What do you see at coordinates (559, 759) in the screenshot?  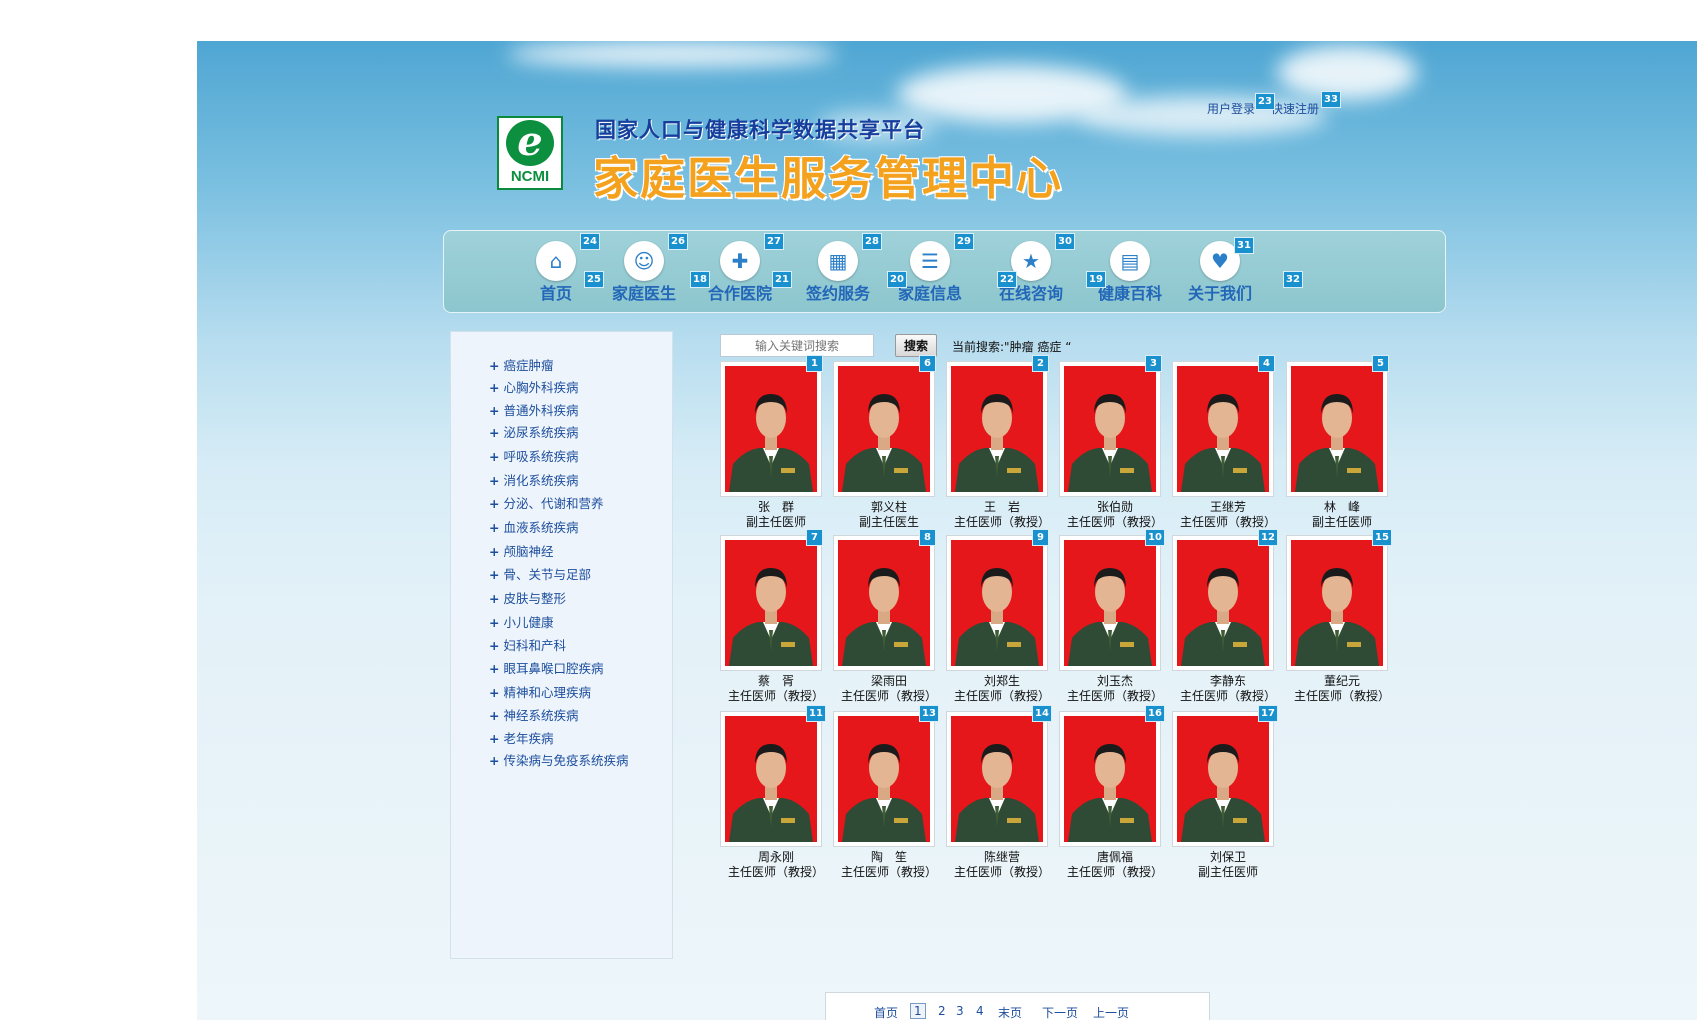 I see `category-link: + 传染病与免疫系统疾病` at bounding box center [559, 759].